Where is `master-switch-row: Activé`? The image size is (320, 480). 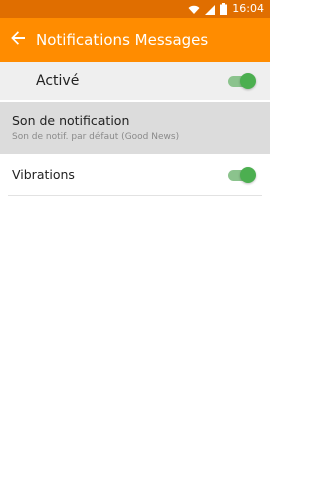 master-switch-row: Activé is located at coordinates (135, 81).